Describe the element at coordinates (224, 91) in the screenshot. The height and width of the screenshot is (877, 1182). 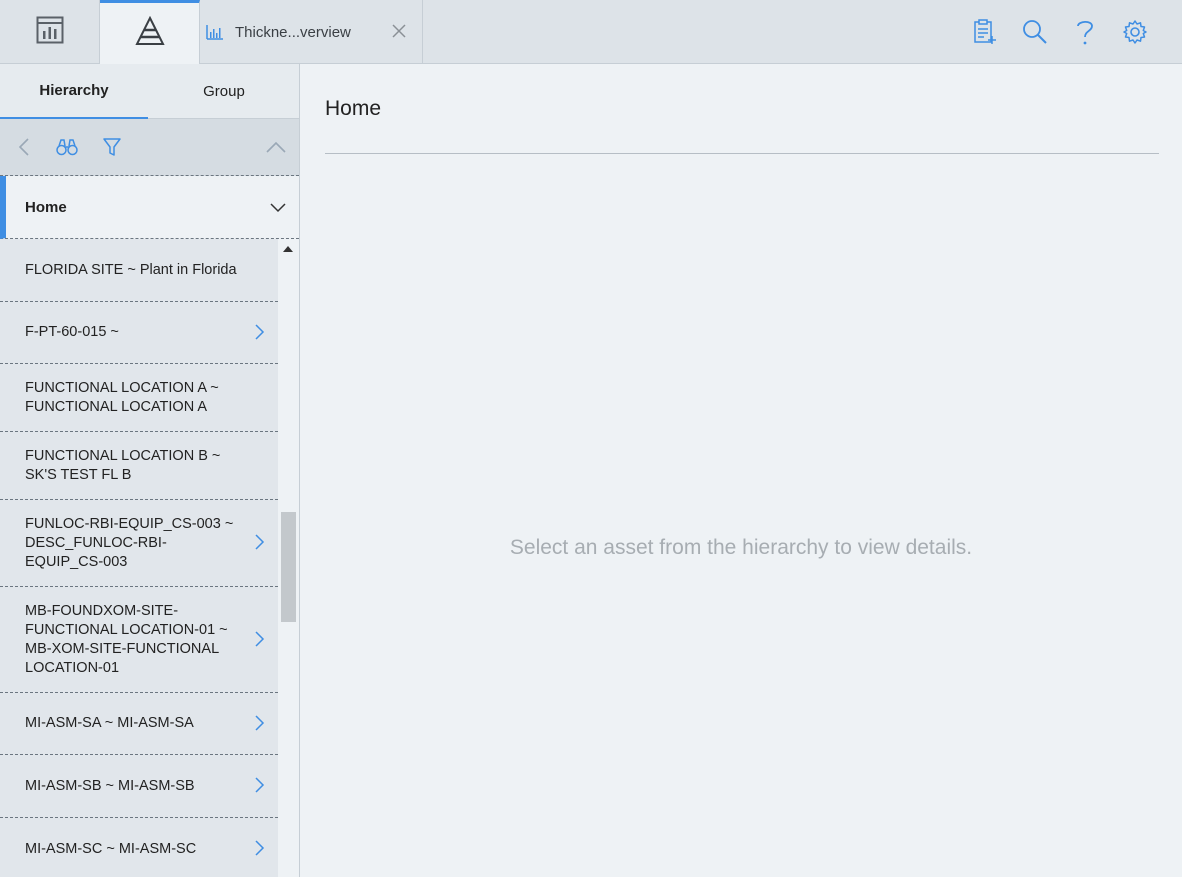
I see `tab-group: Group` at that location.